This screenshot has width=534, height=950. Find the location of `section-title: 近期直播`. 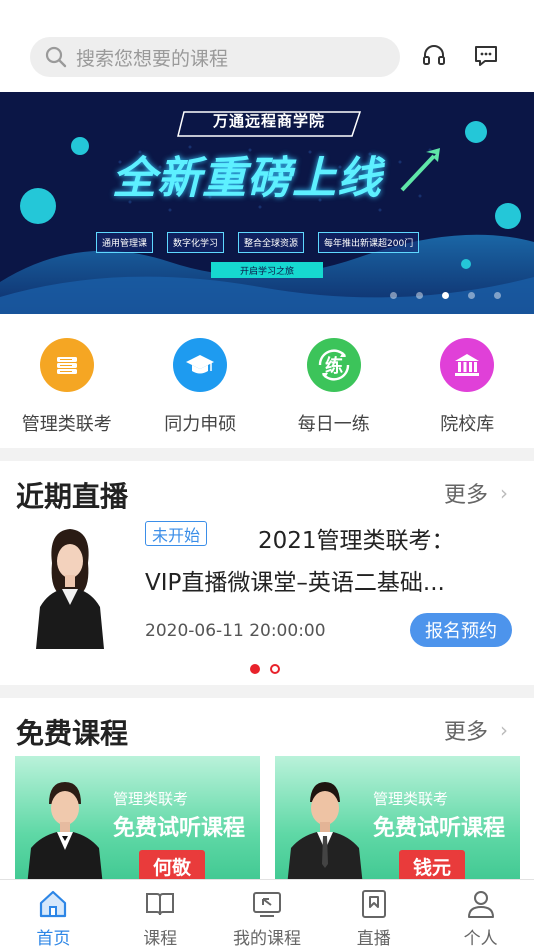

section-title: 近期直播 is located at coordinates (72, 496).